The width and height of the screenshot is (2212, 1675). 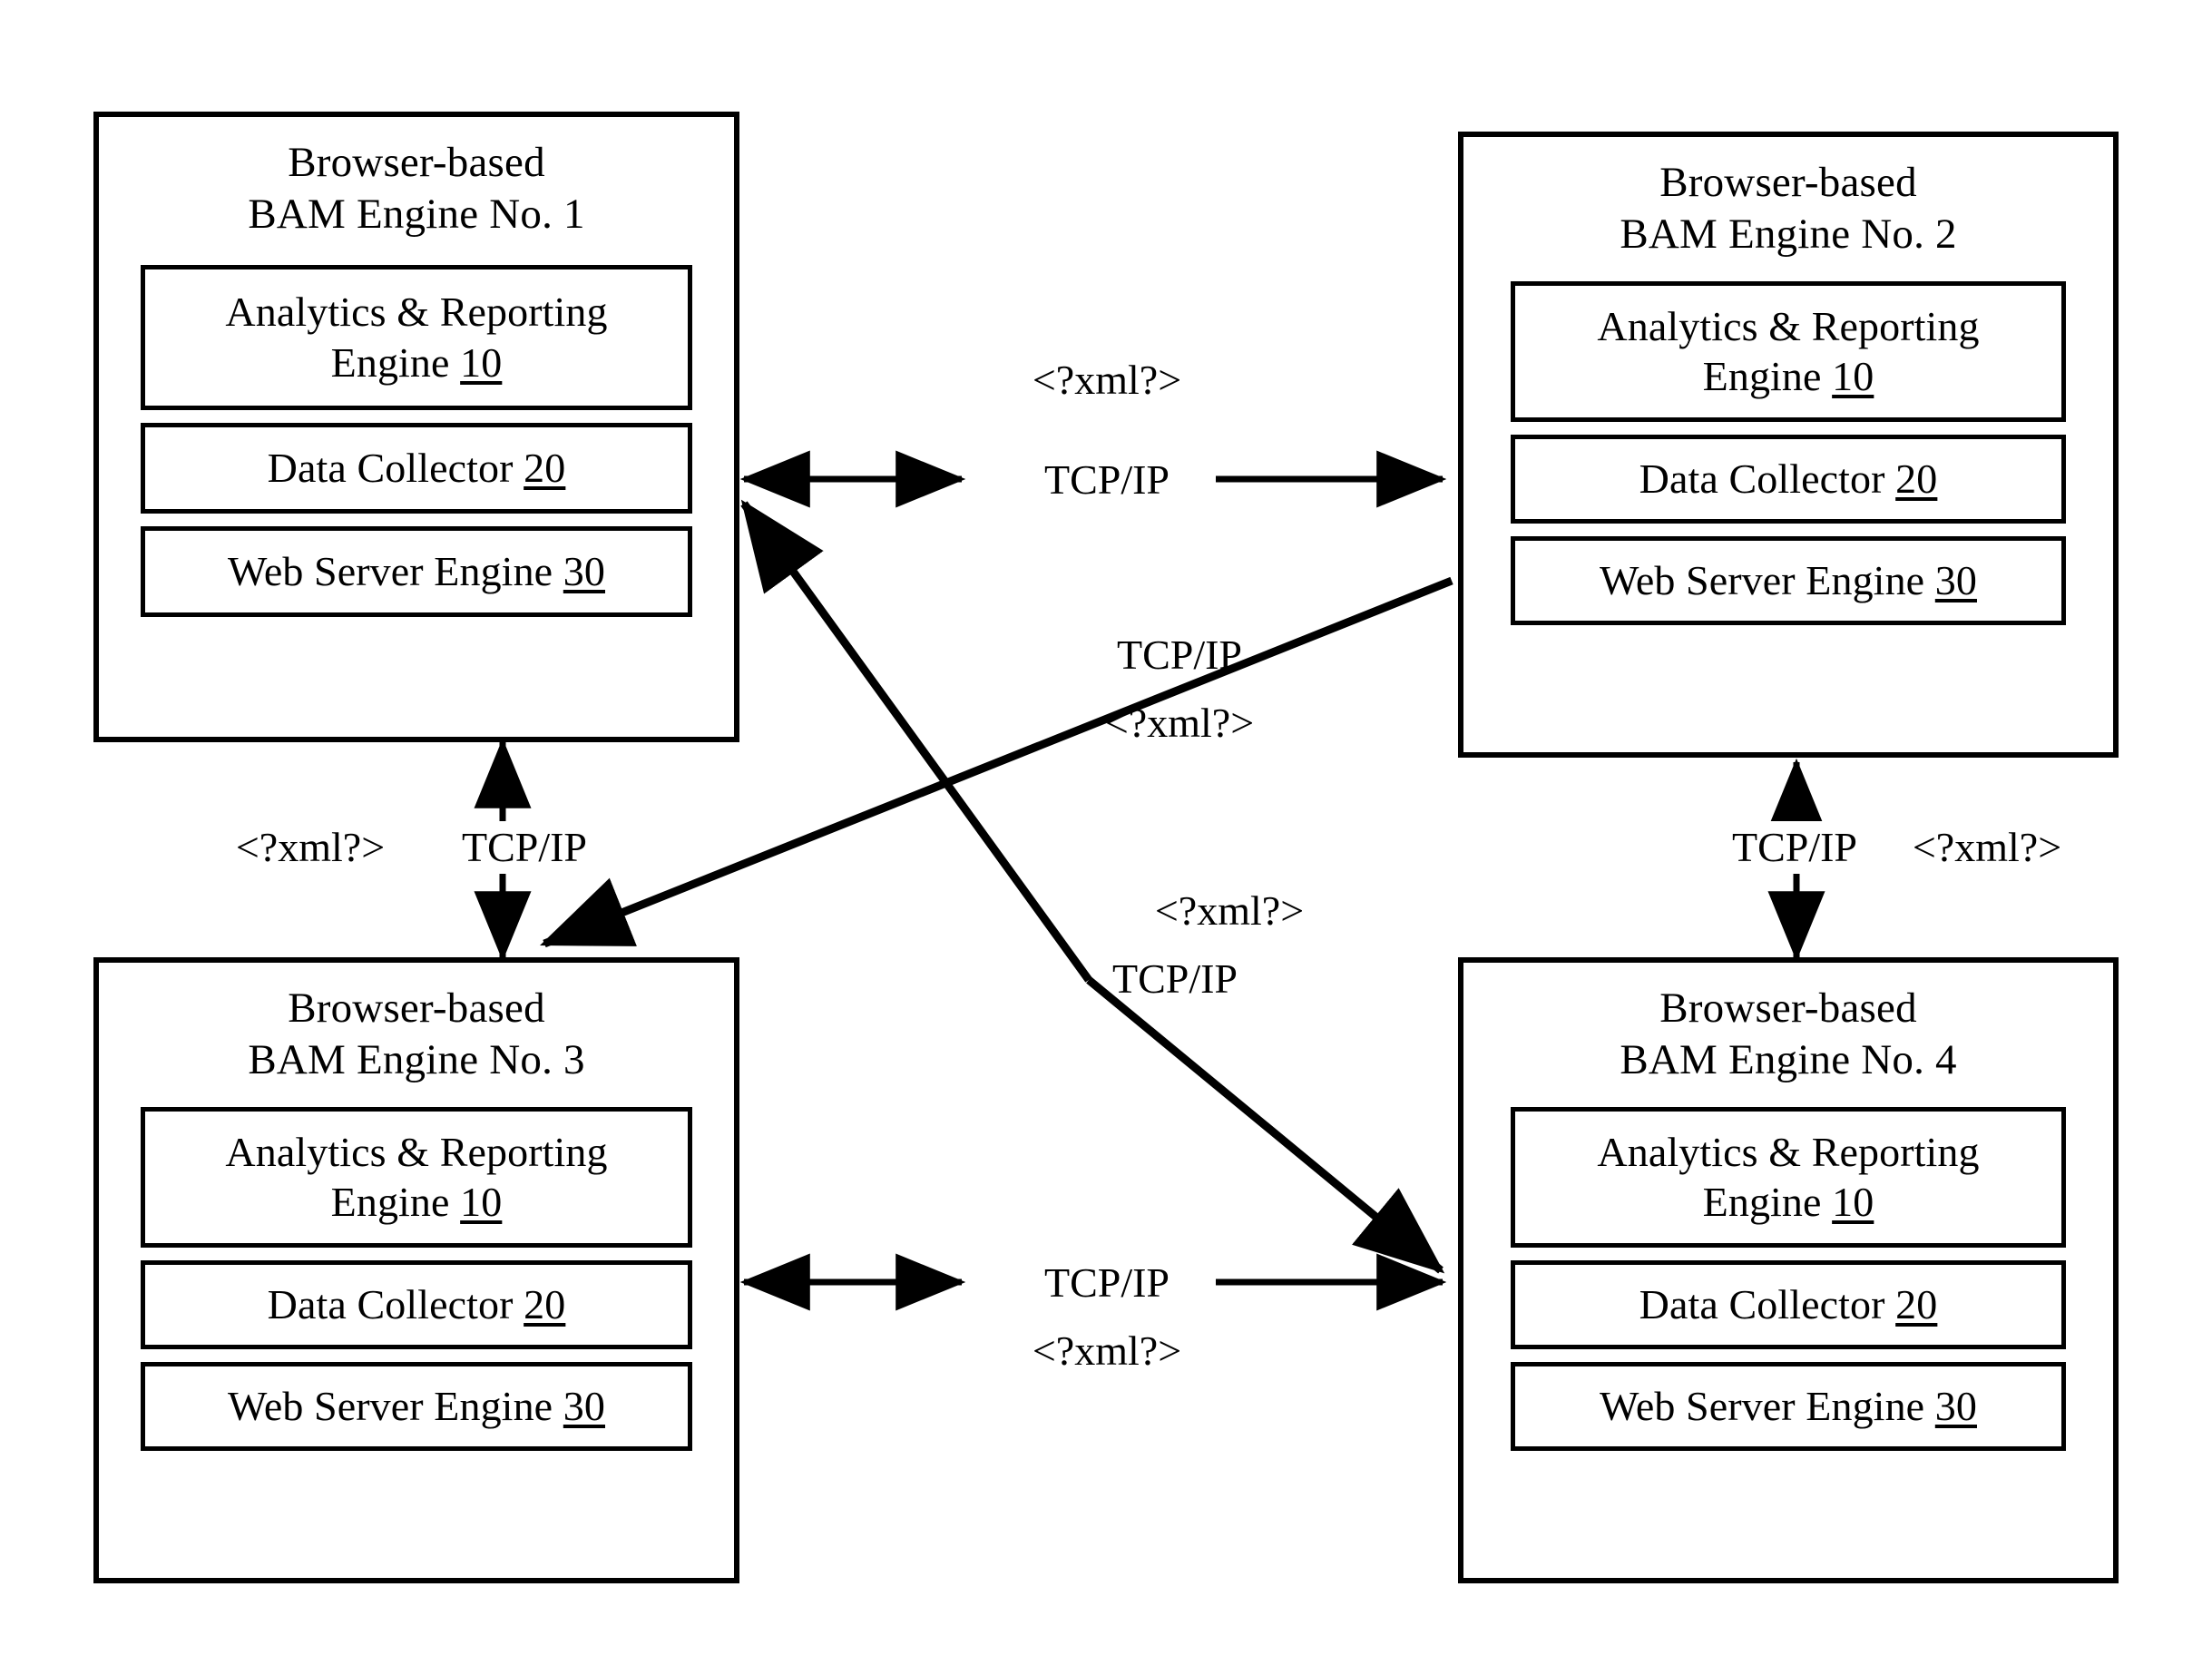 What do you see at coordinates (1107, 1283) in the screenshot?
I see `label-bottom-horizontal-protocol: TCP/IP` at bounding box center [1107, 1283].